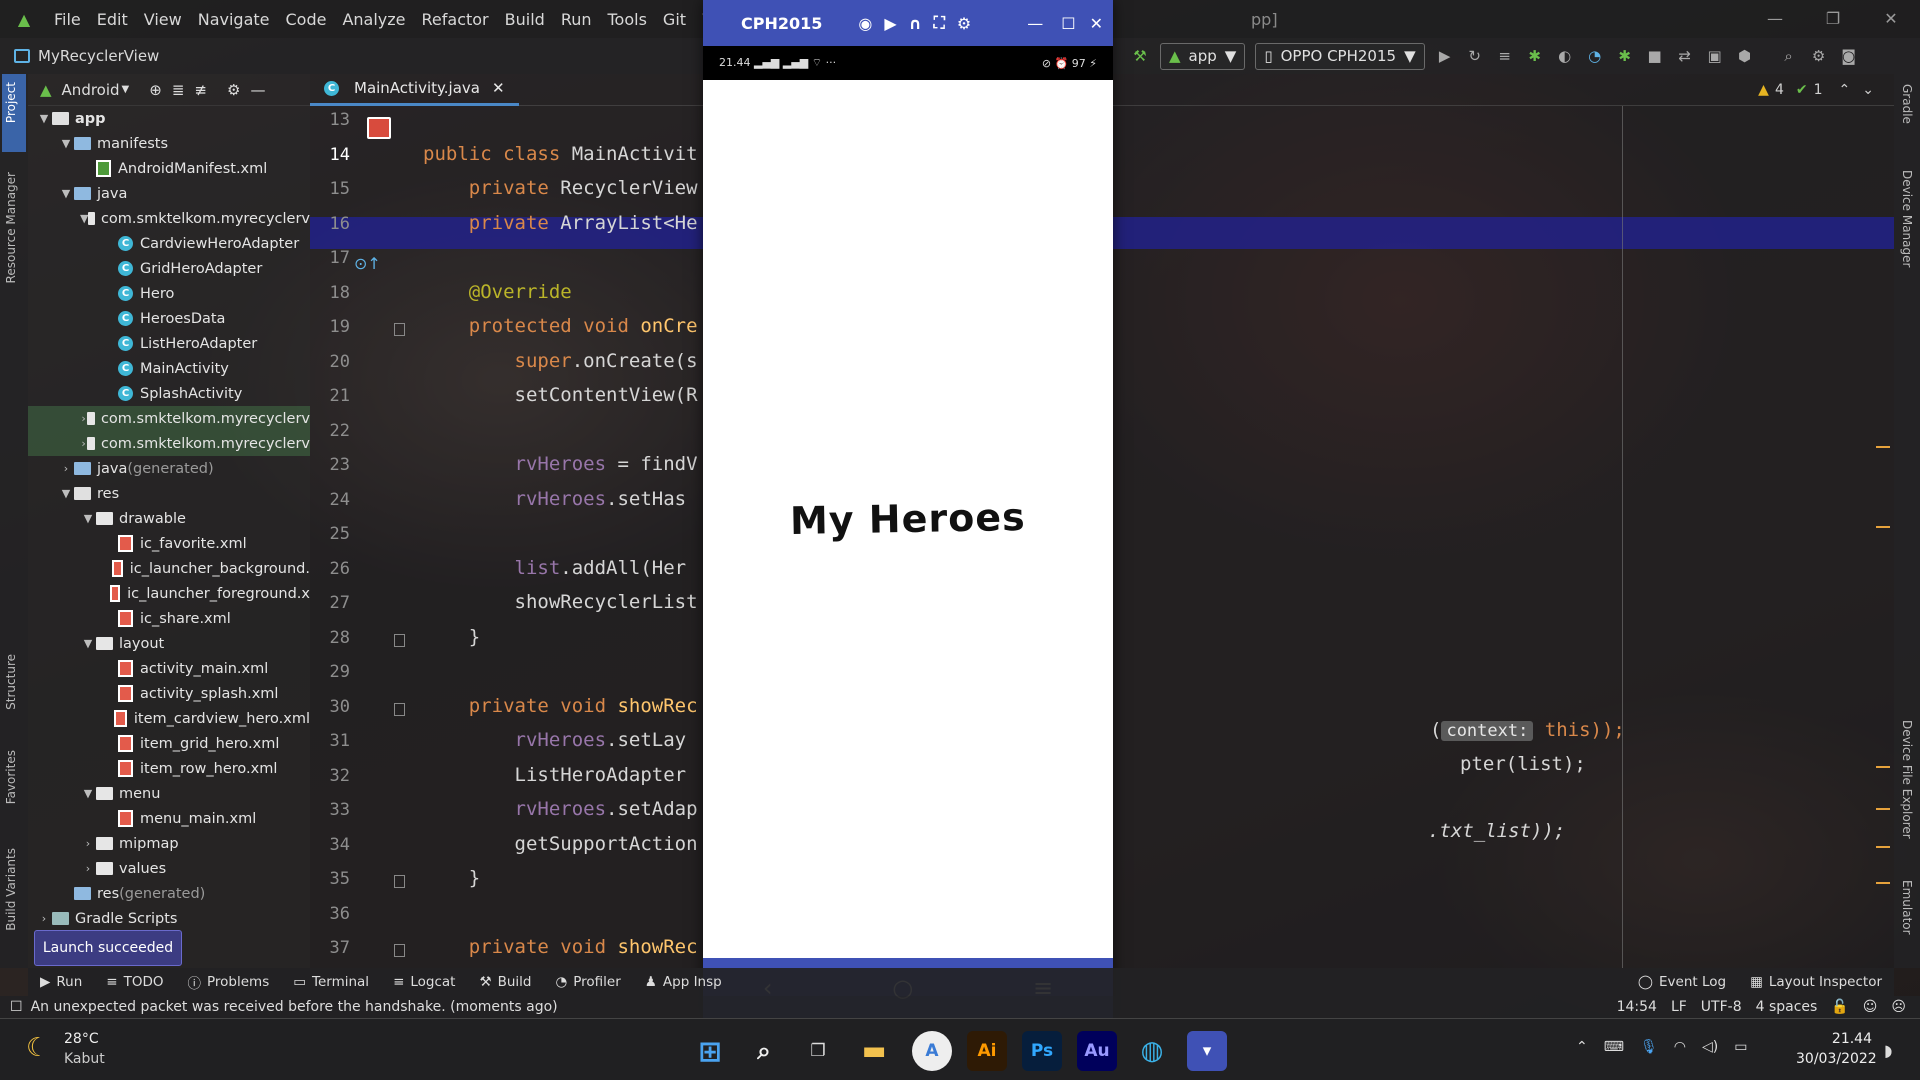  What do you see at coordinates (1679, 1007) in the screenshot?
I see `line-separator: LF` at bounding box center [1679, 1007].